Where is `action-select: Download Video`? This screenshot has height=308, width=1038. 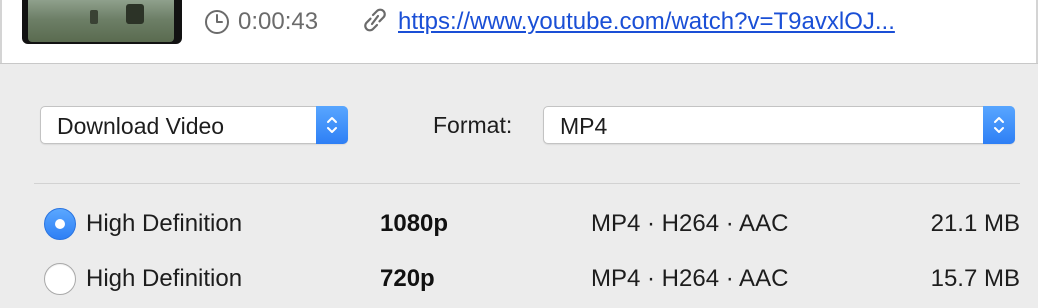 action-select: Download Video is located at coordinates (194, 125).